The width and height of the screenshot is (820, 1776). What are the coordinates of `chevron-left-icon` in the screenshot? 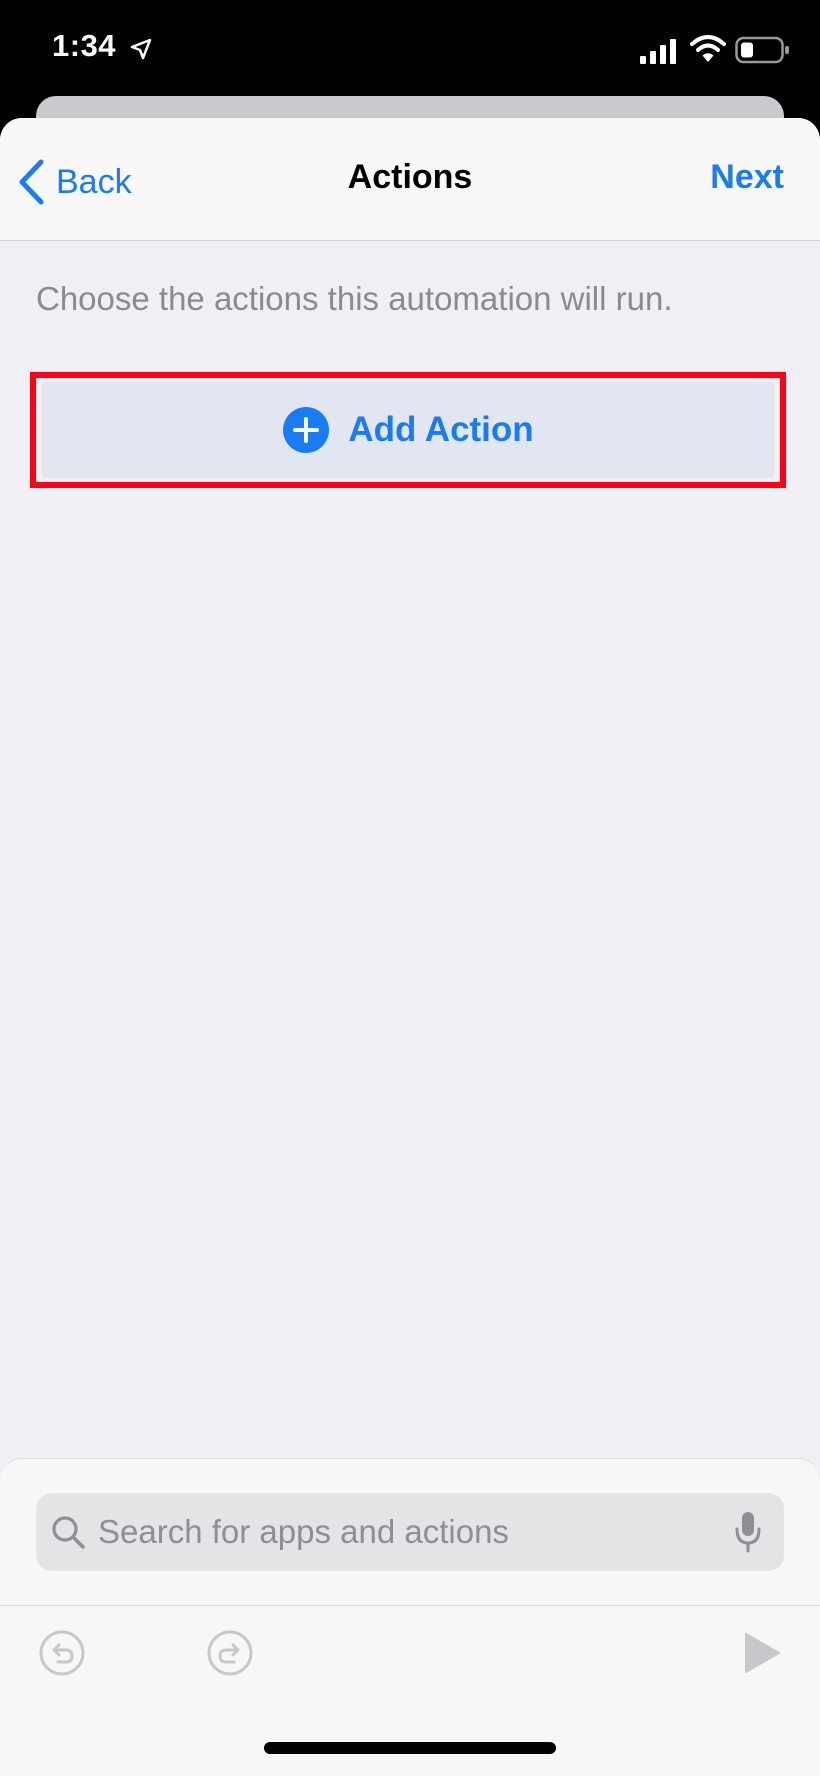 It's located at (31, 182).